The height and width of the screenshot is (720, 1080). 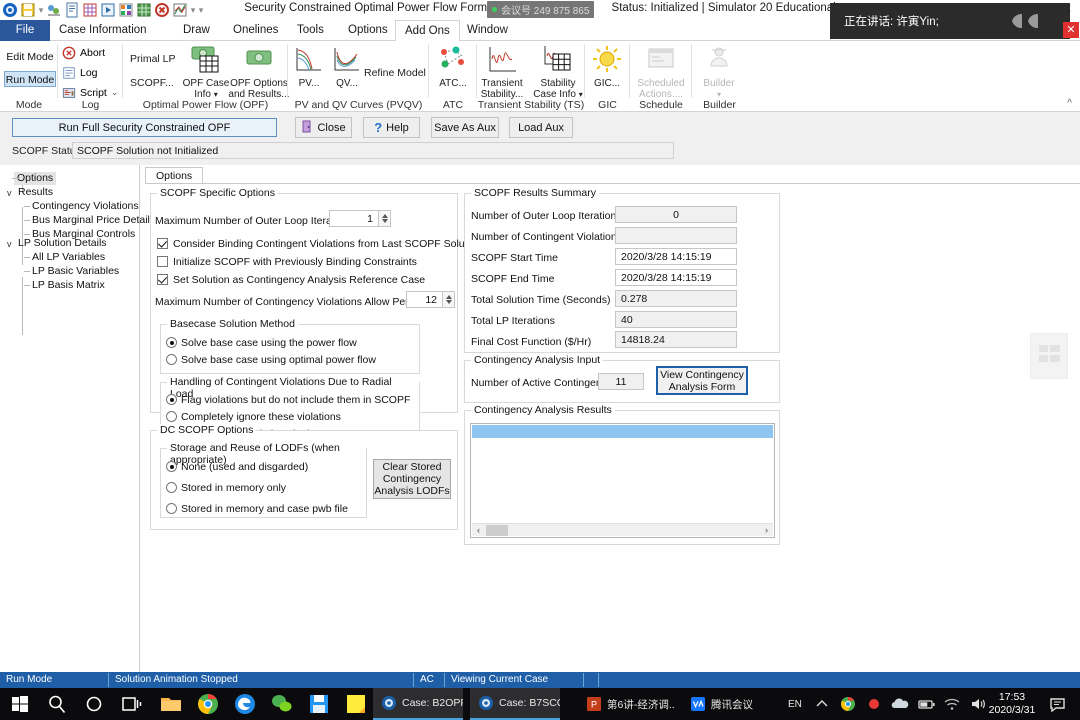 What do you see at coordinates (449, 299) in the screenshot?
I see `max-violations-spinner` at bounding box center [449, 299].